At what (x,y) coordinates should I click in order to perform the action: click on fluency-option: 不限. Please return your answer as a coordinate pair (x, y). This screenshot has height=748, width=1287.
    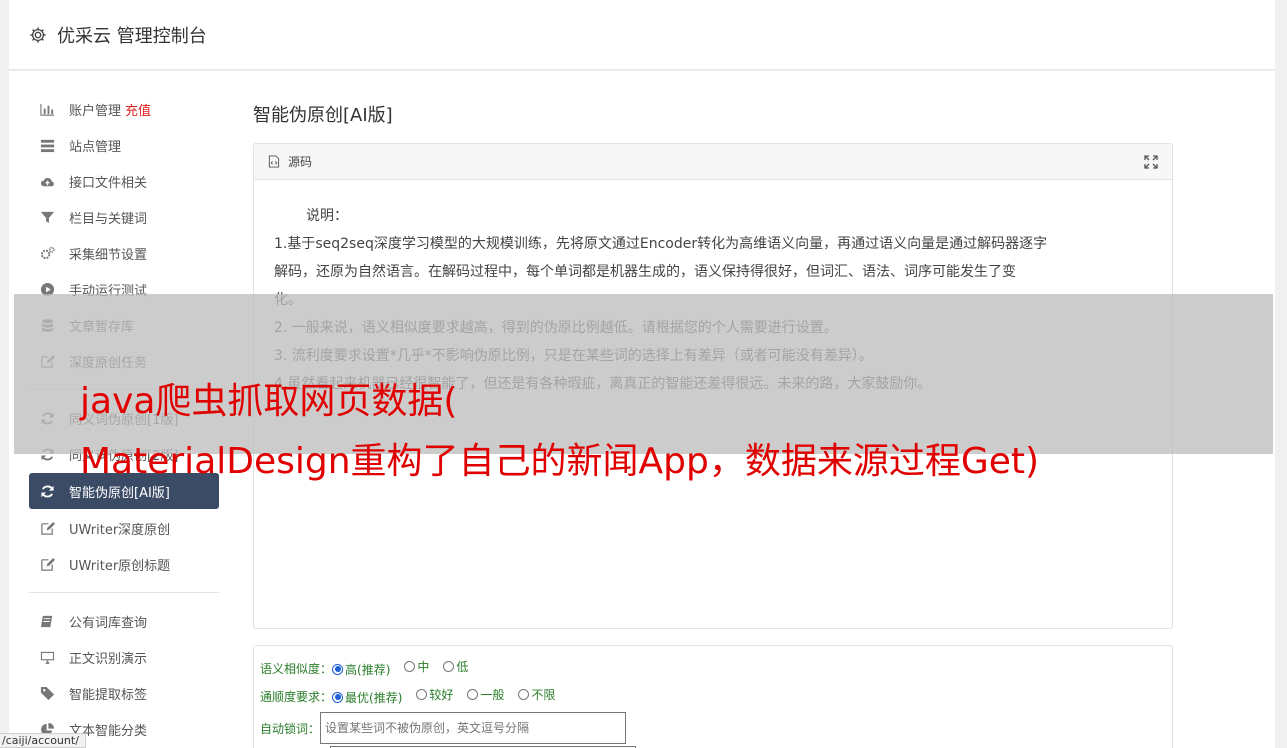
    Looking at the image, I should click on (536, 694).